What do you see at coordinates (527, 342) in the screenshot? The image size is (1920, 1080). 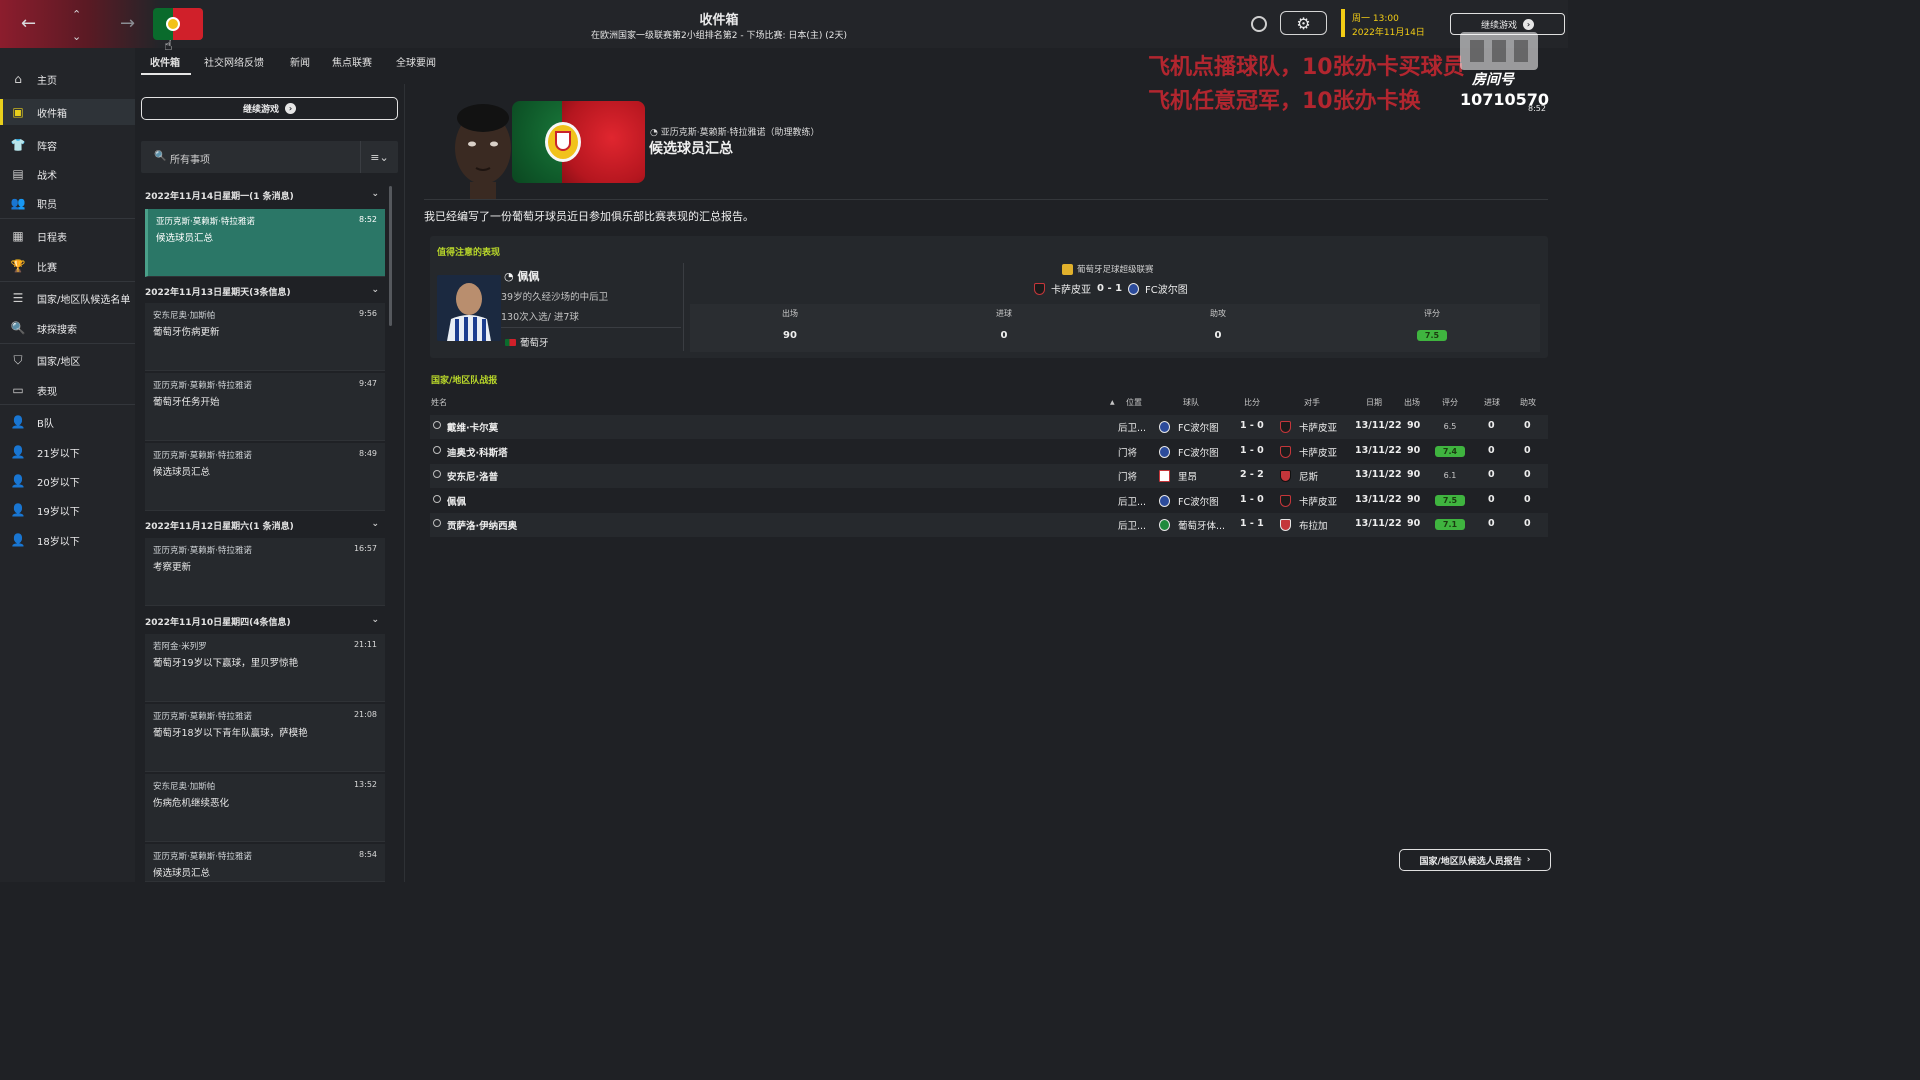 I see `player-nation: 葡萄牙` at bounding box center [527, 342].